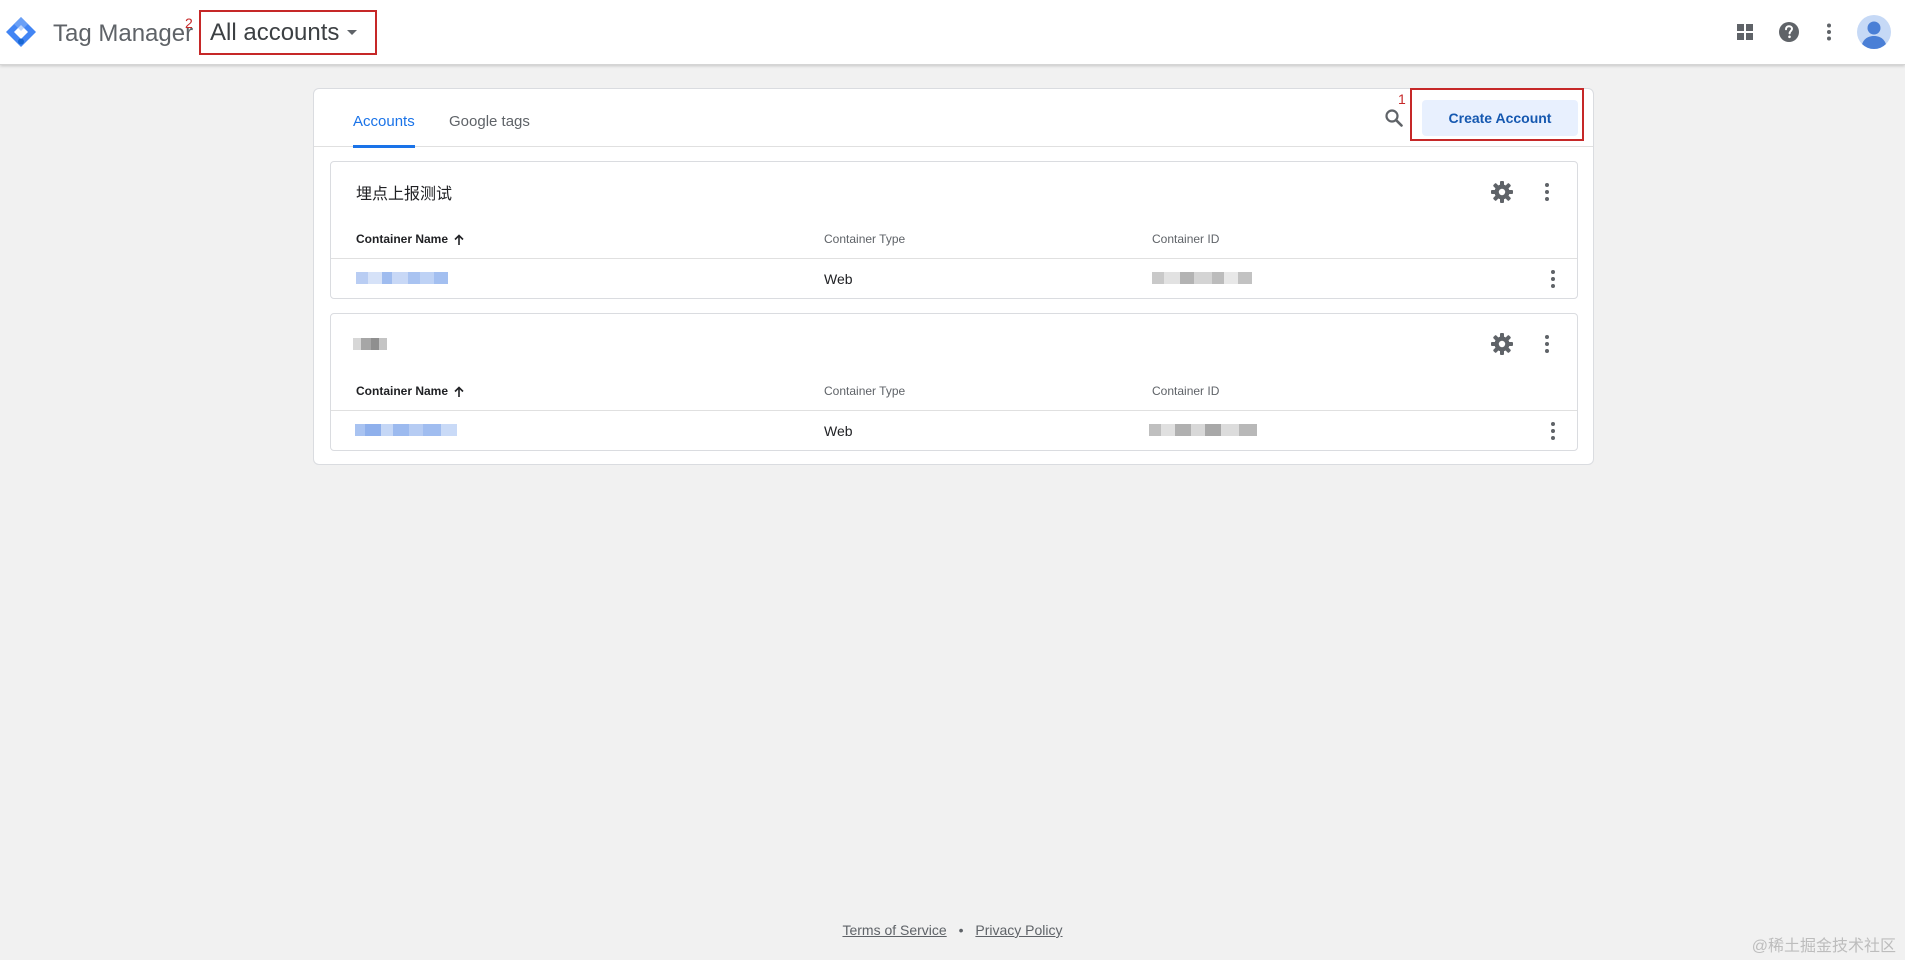  I want to click on account-switcher-dropdown: All accounts, so click(288, 32).